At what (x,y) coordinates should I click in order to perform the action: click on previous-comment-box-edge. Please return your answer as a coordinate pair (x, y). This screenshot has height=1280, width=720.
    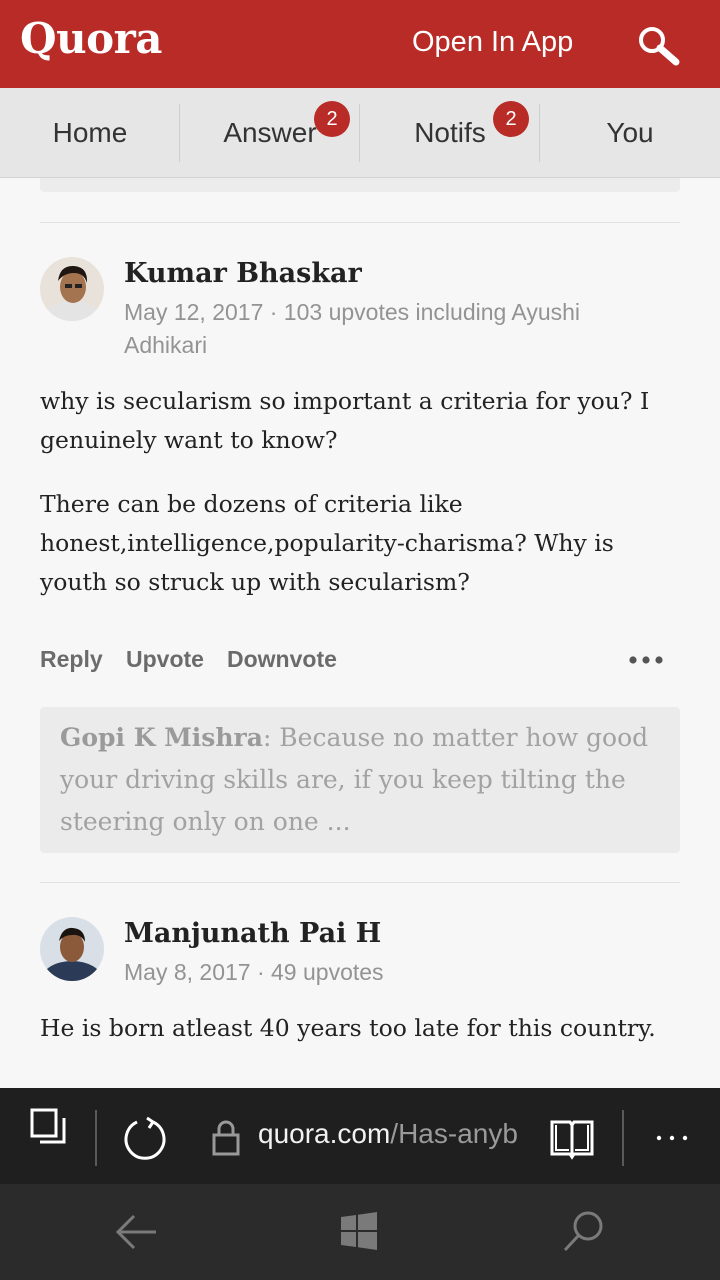
    Looking at the image, I should click on (360, 185).